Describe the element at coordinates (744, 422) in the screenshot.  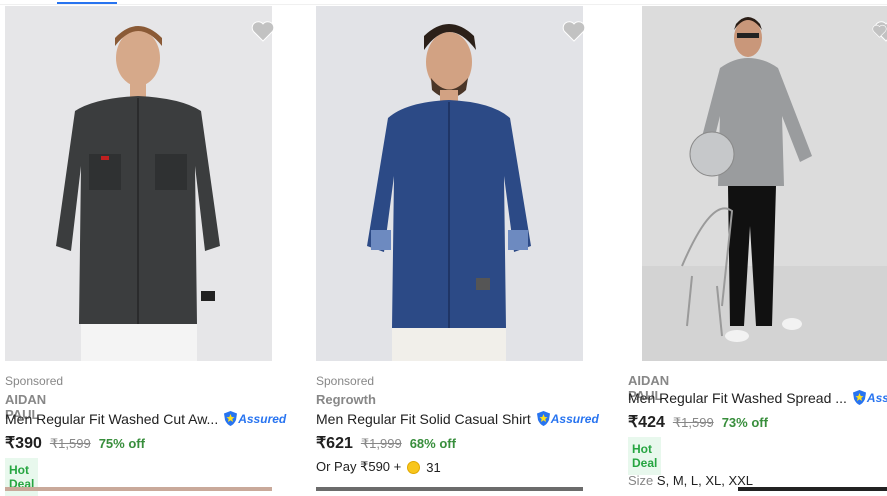
I see `discount-percent: 73% off` at that location.